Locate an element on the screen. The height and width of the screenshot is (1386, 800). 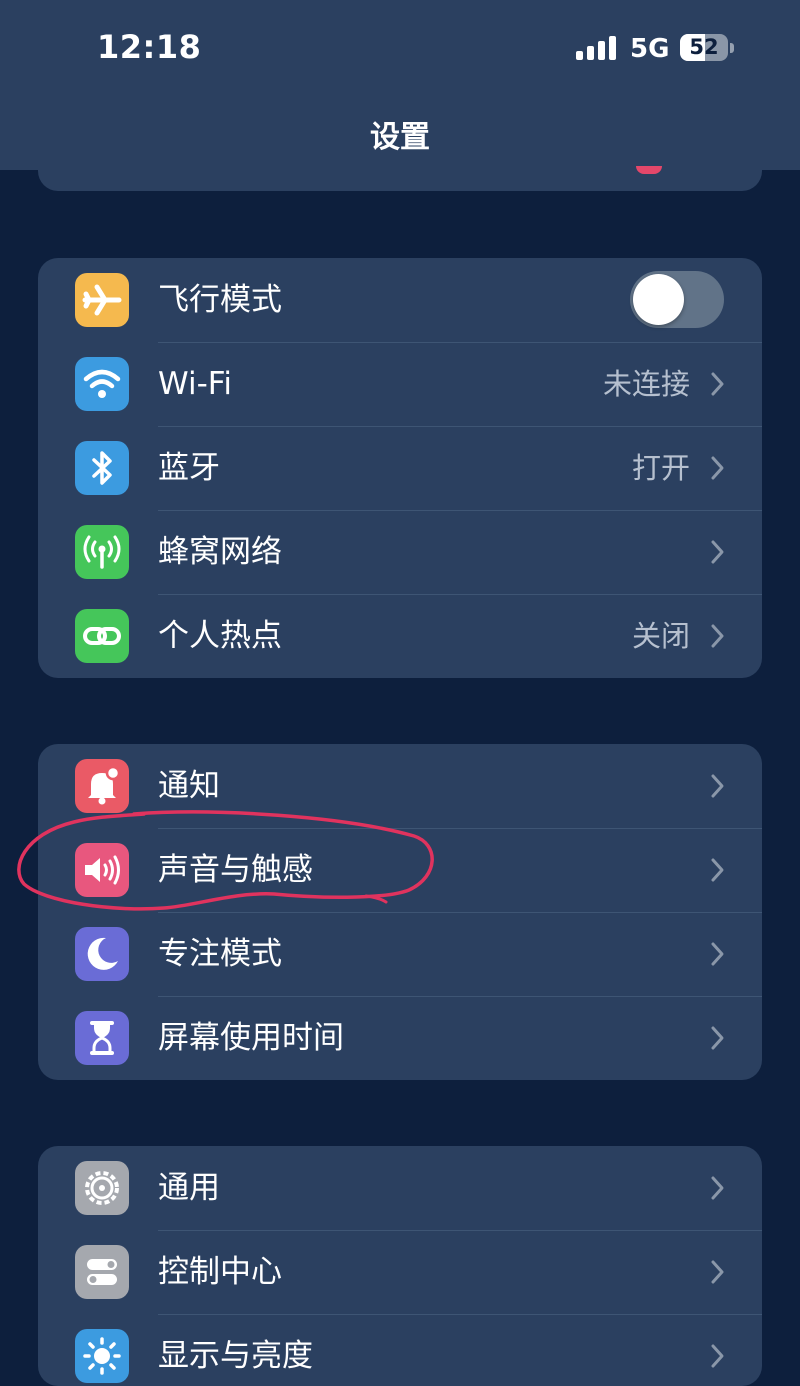
row-wifi: Wi-Fi 未连接 is located at coordinates (400, 384).